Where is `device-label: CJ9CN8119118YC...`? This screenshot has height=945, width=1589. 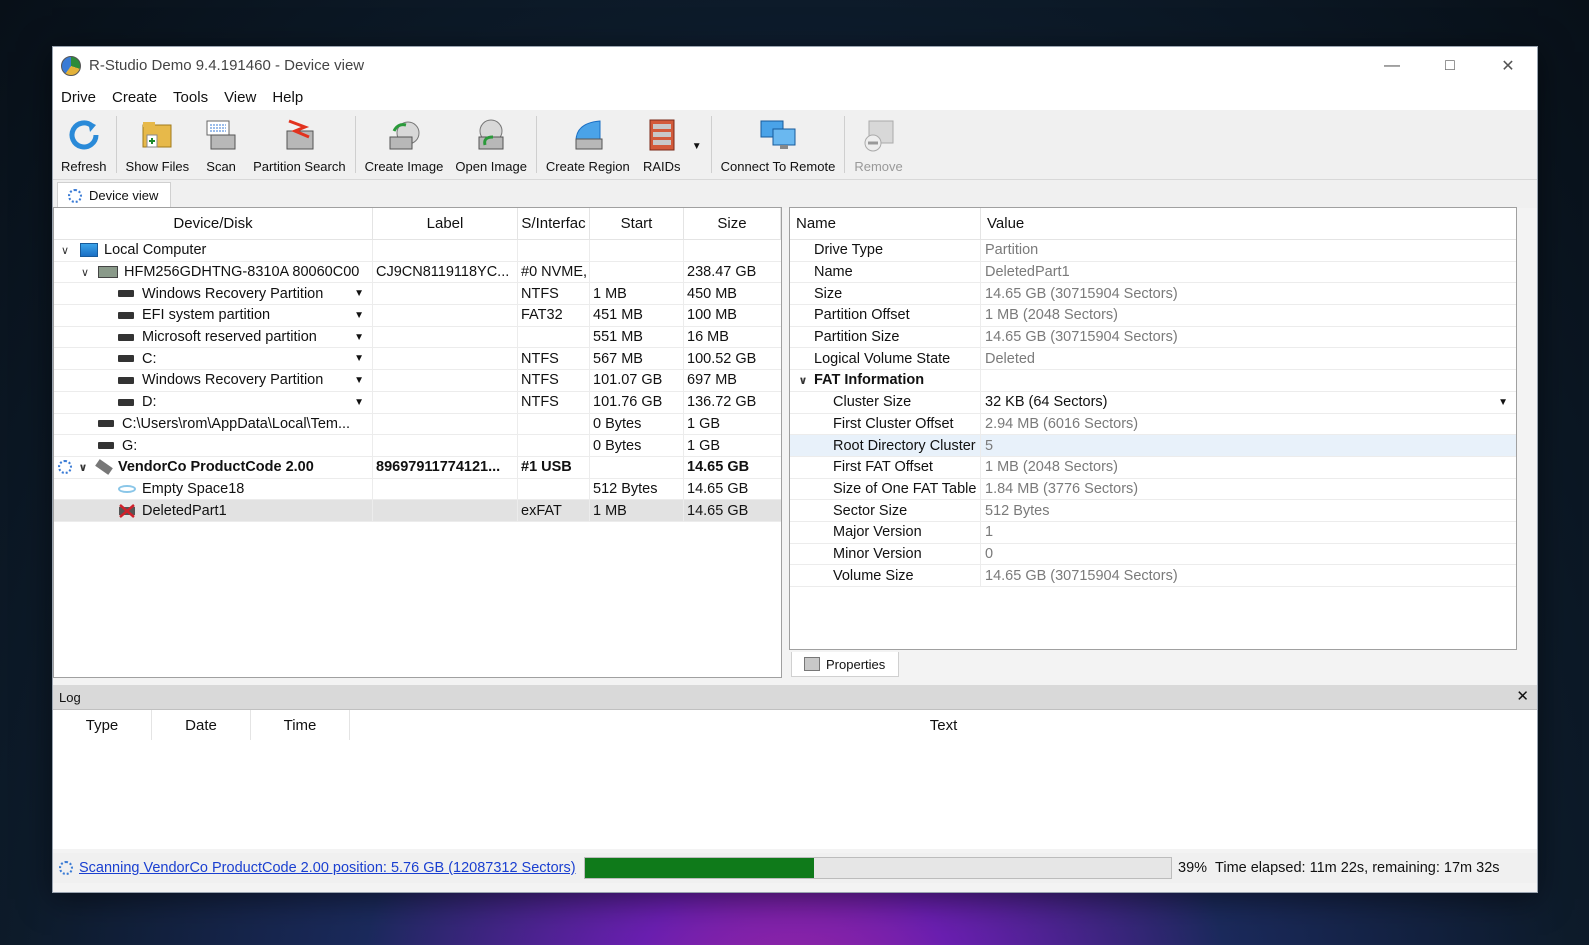
device-label: CJ9CN8119118YC... is located at coordinates (445, 272).